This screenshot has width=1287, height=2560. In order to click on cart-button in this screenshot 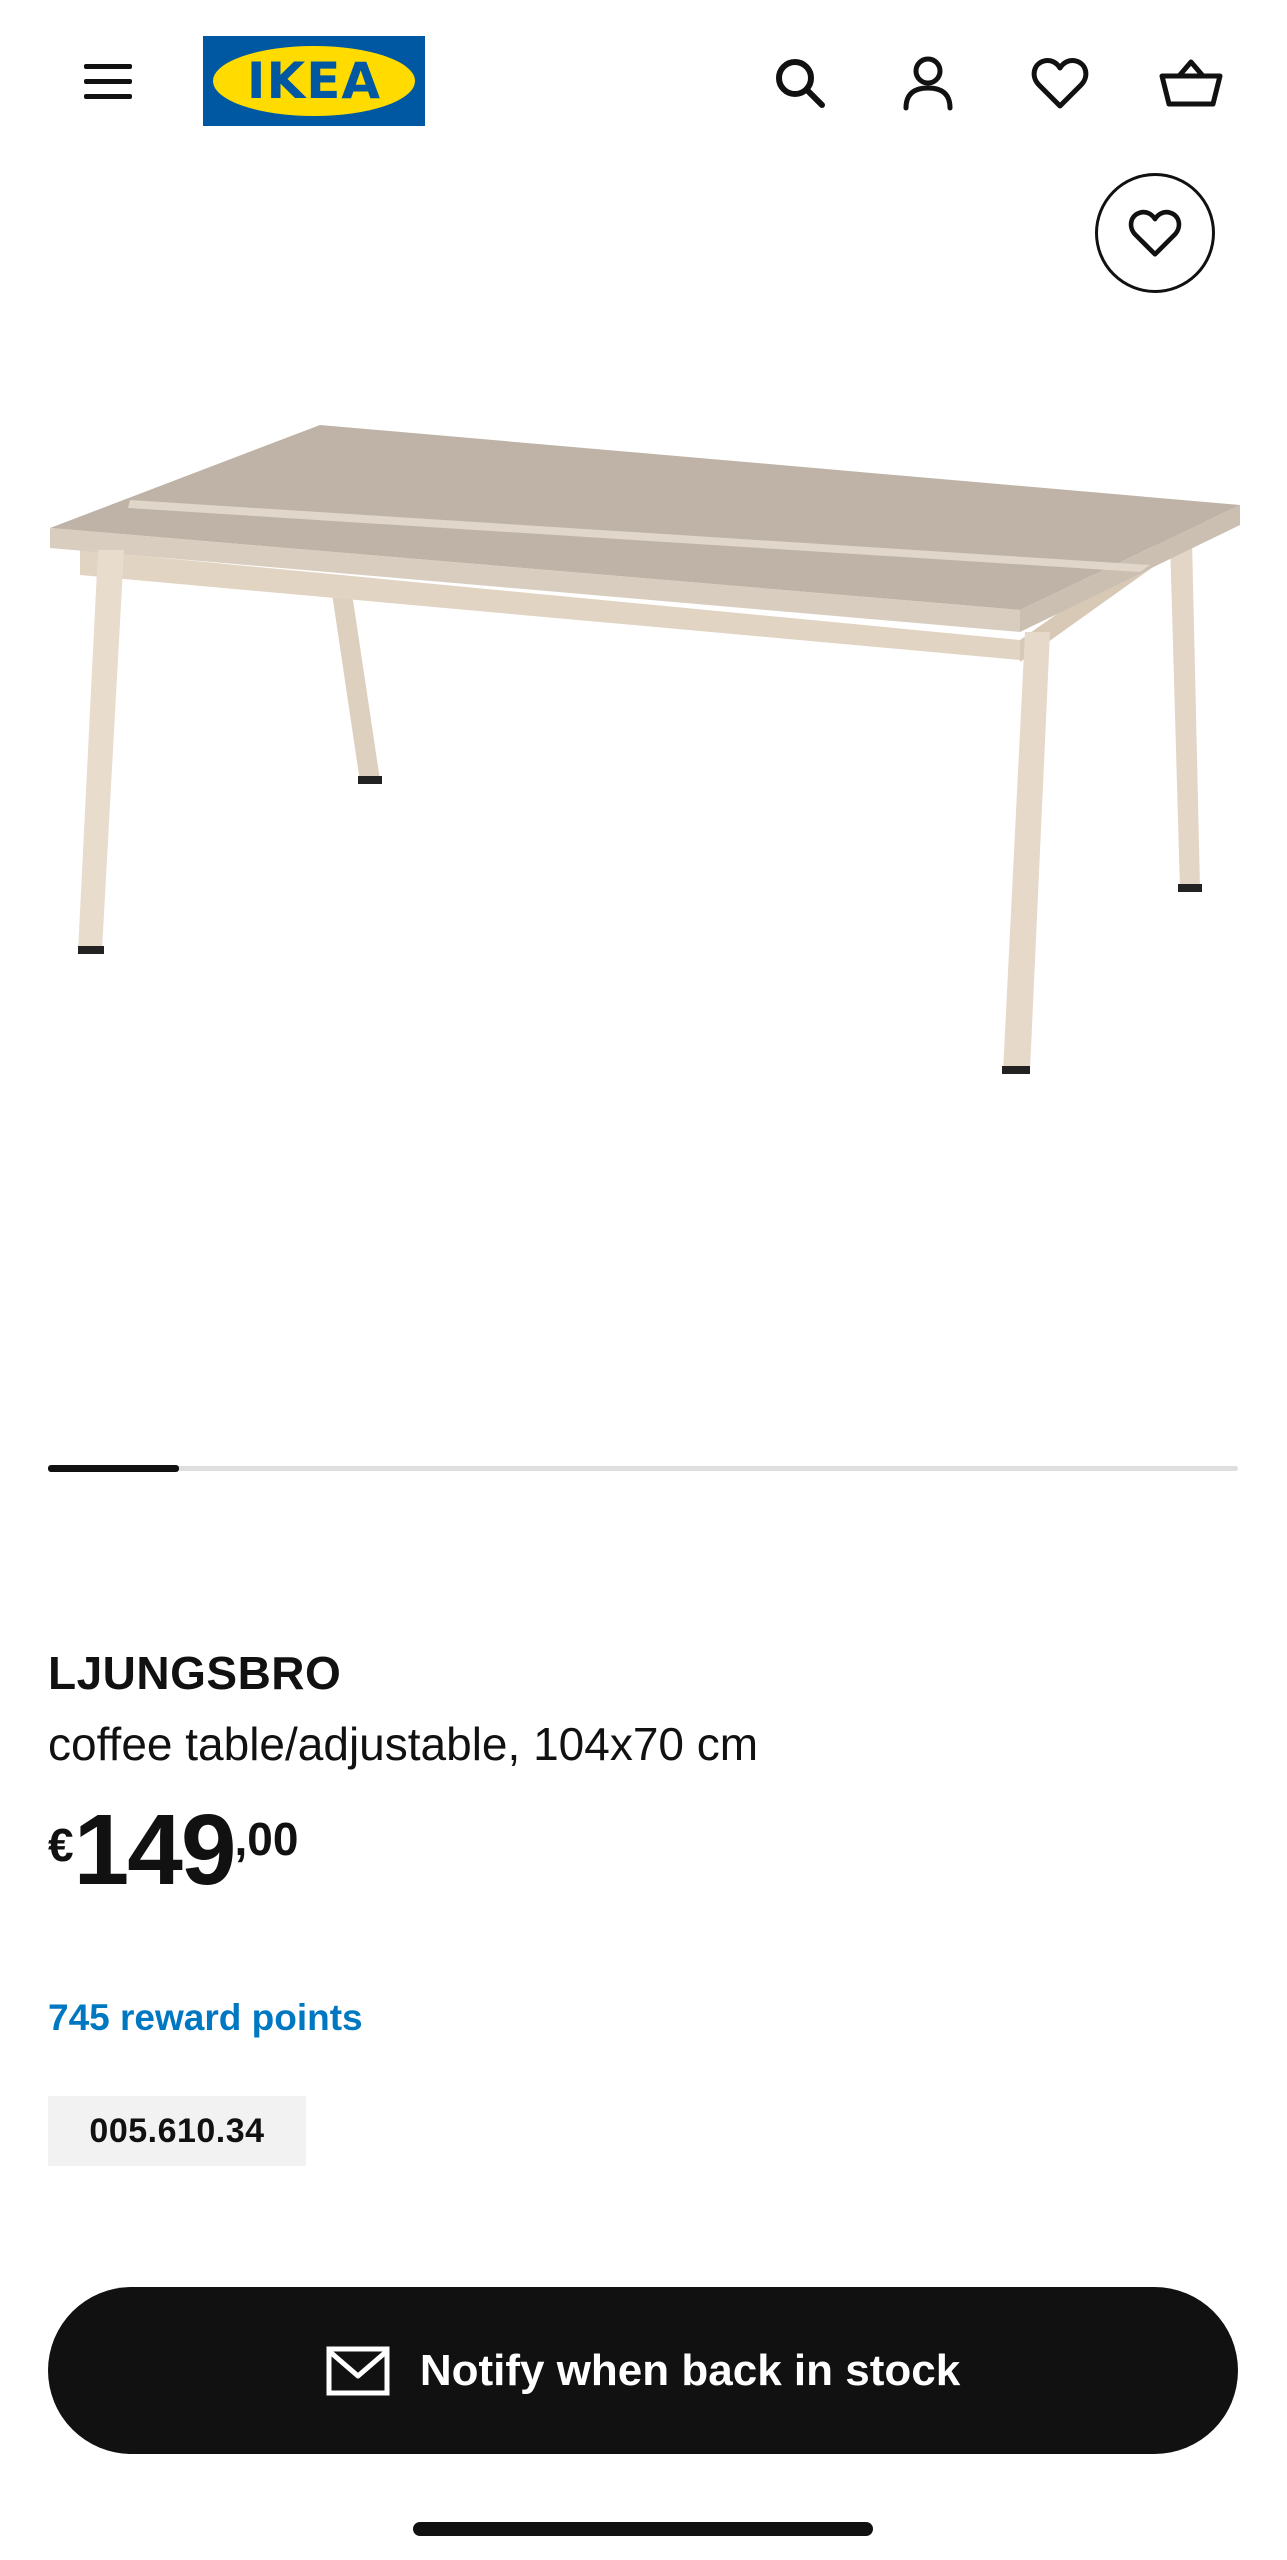, I will do `click(1191, 83)`.